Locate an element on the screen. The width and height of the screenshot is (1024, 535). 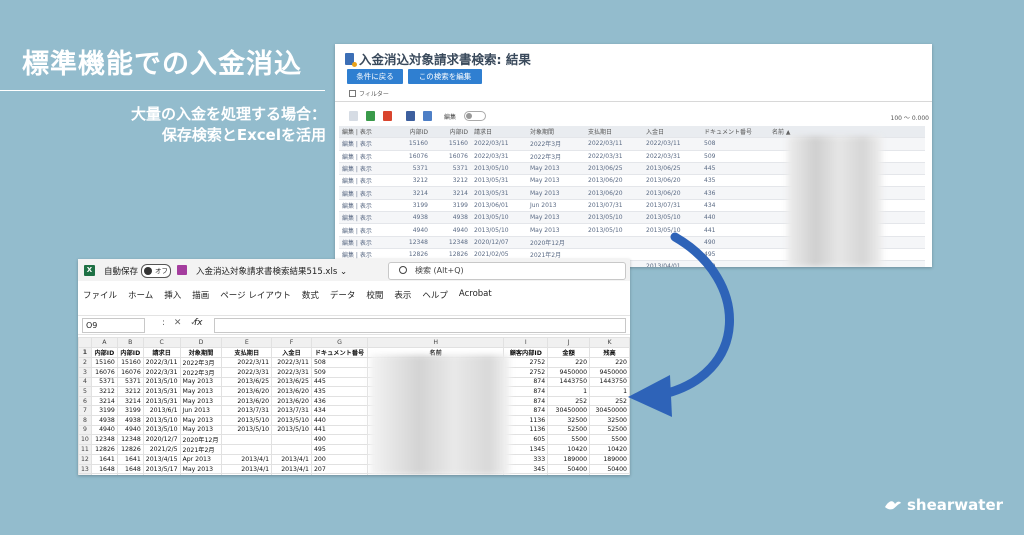
header-cell: 顧客内部ID is located at coordinates (526, 352).